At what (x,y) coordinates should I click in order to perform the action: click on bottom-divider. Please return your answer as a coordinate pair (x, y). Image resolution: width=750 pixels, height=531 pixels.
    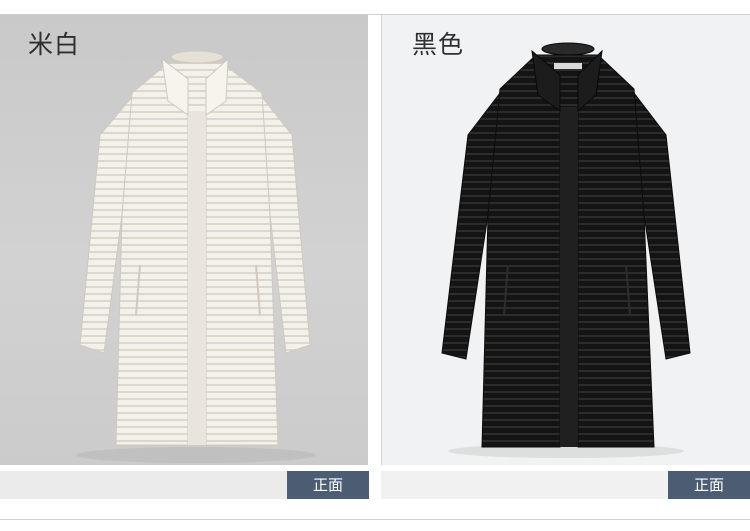
    Looking at the image, I should click on (375, 519).